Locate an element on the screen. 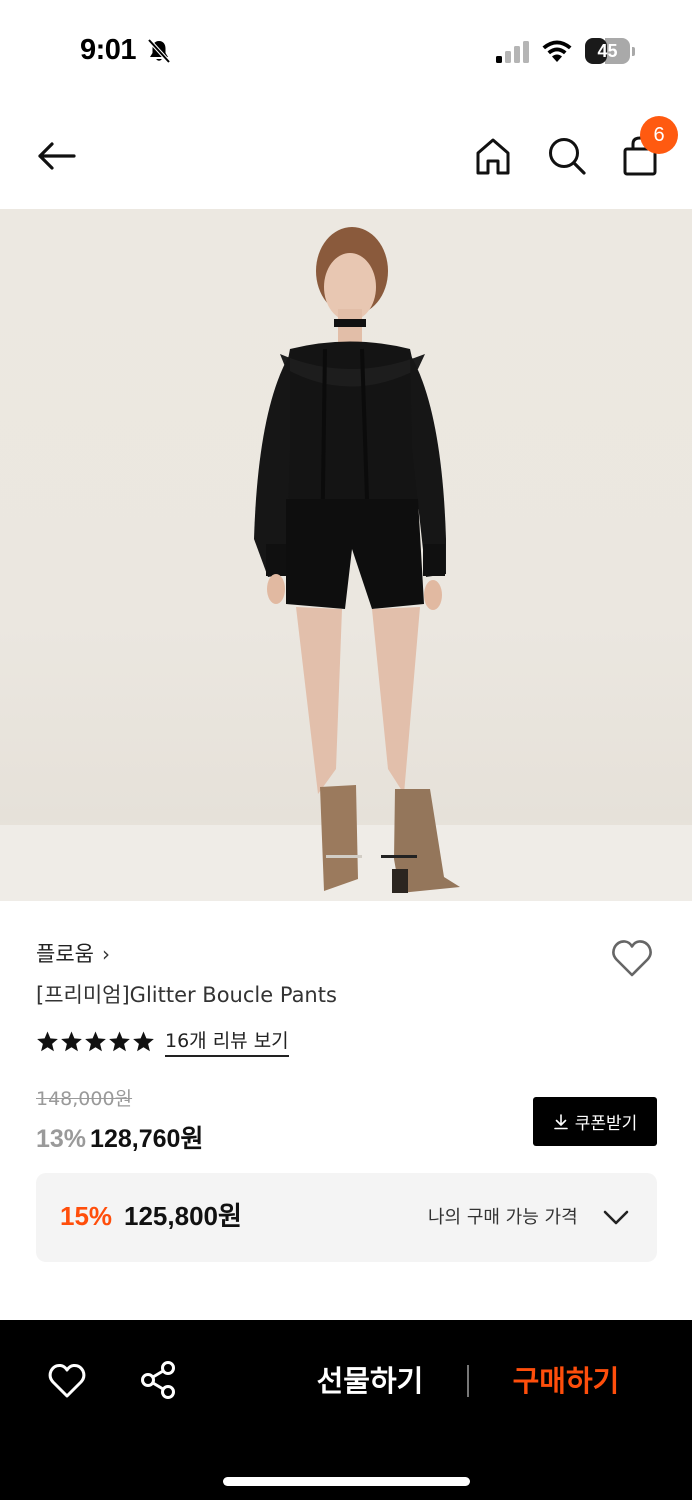 The width and height of the screenshot is (692, 1500). wishlist-heart-icon is located at coordinates (632, 958).